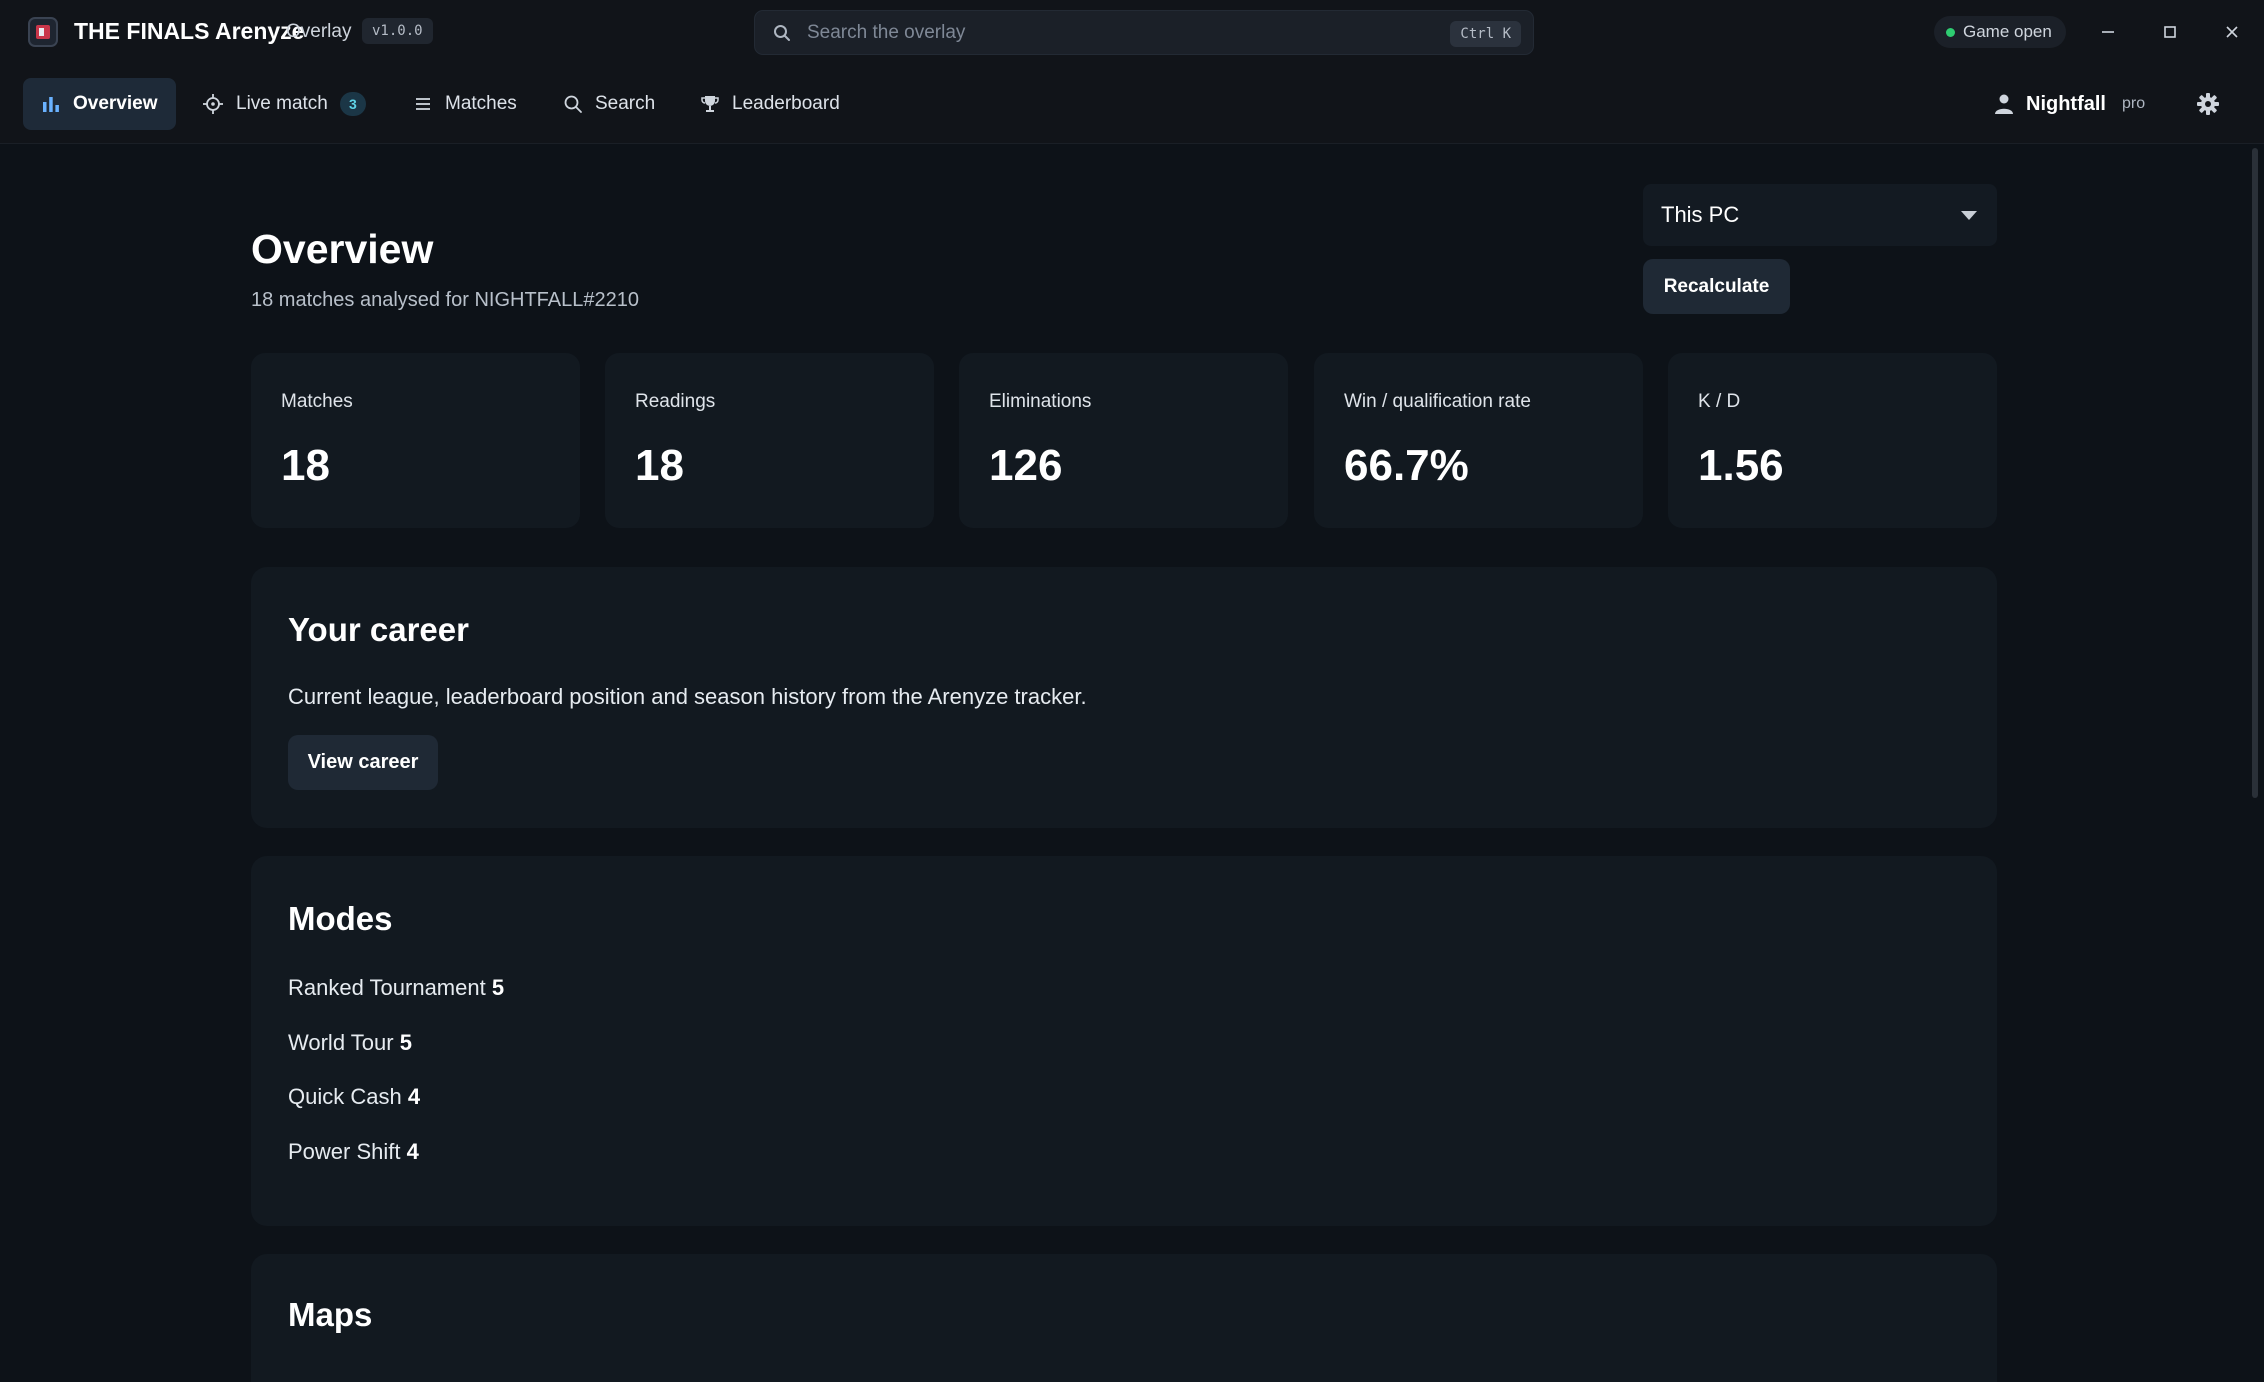 The image size is (2264, 1382). Describe the element at coordinates (43, 32) in the screenshot. I see `app-logo-icon` at that location.